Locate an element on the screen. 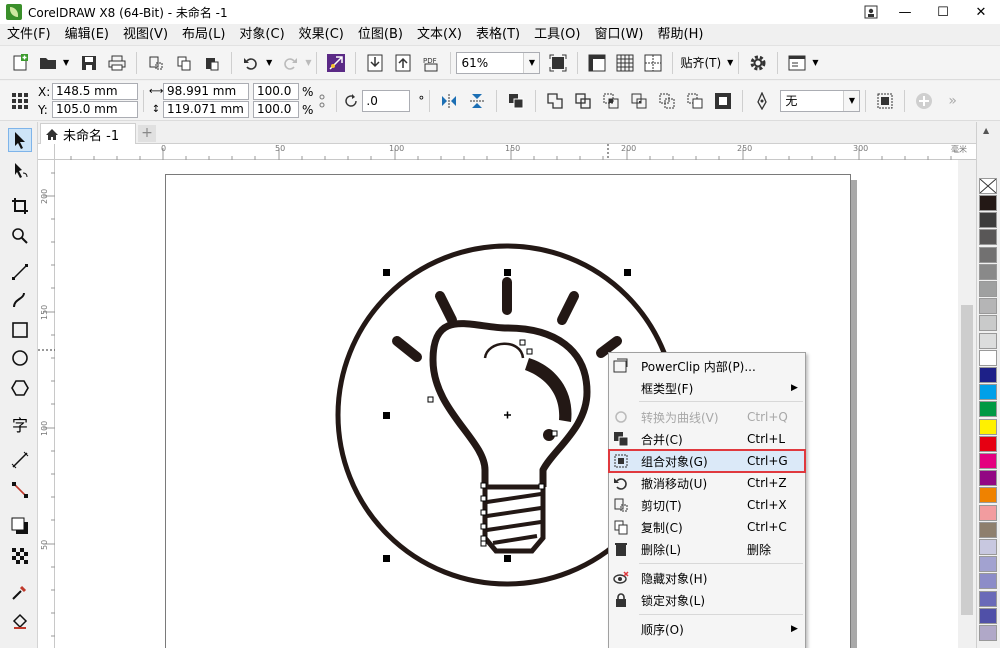  show-grid-icon is located at coordinates (625, 63).